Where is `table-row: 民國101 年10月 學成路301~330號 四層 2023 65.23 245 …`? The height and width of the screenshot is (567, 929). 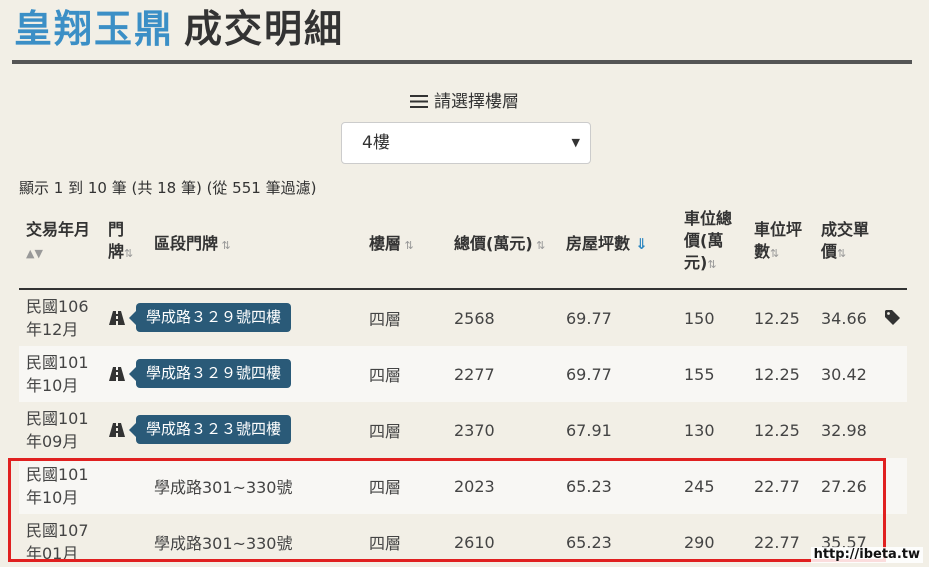 table-row: 民國101 年10月 學成路301~330號 四層 2023 65.23 245 … is located at coordinates (463, 486).